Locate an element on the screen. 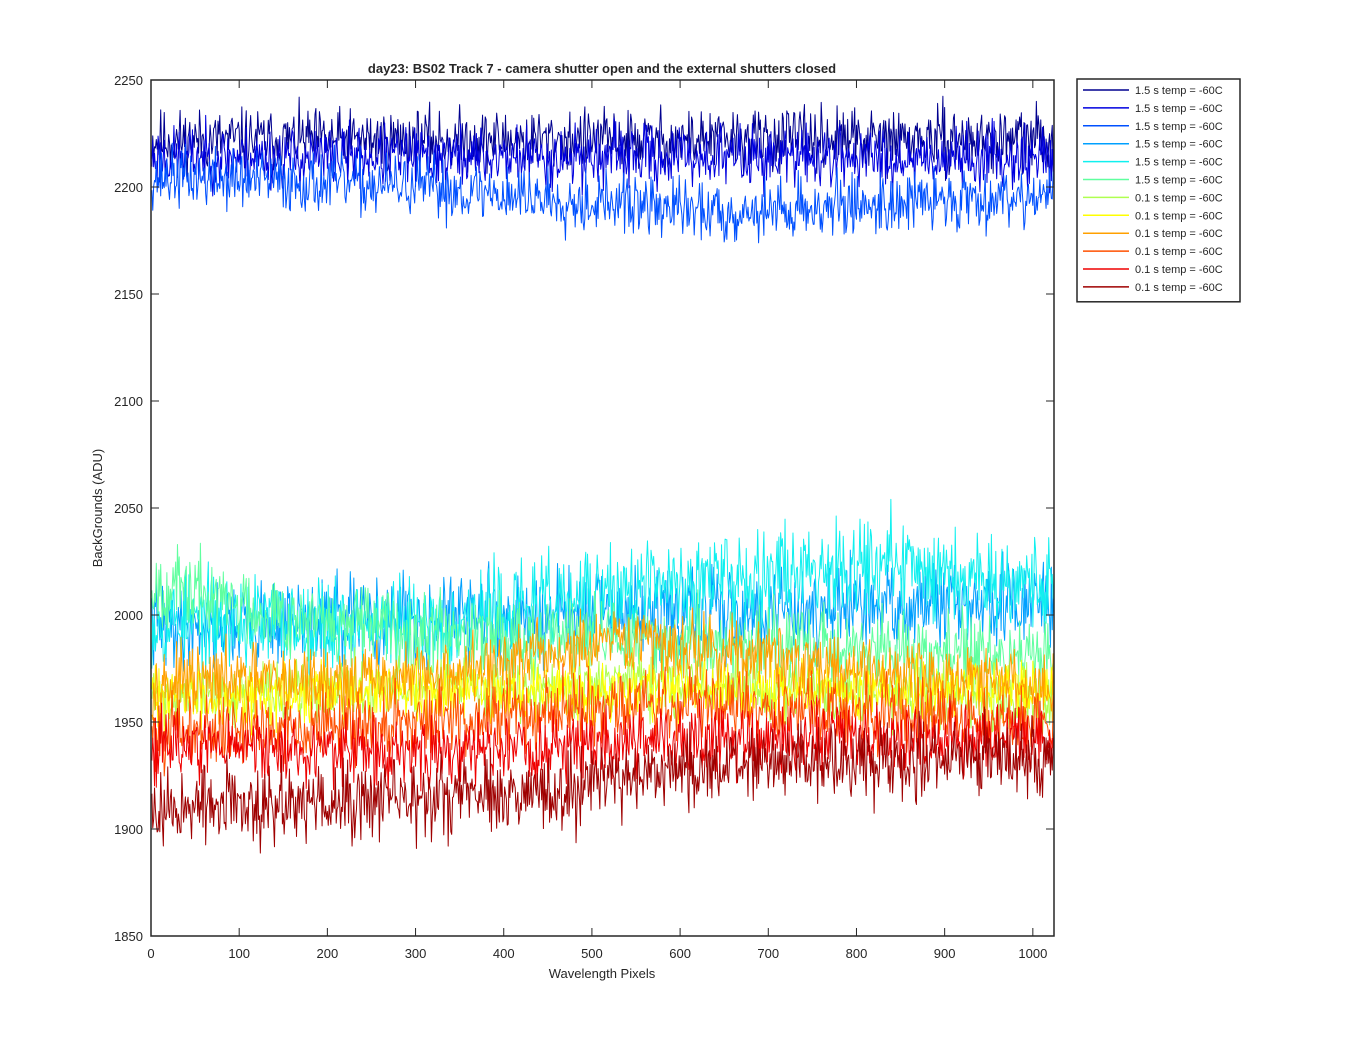 This screenshot has width=1350, height=1050. x-tick-label: 300 is located at coordinates (416, 953).